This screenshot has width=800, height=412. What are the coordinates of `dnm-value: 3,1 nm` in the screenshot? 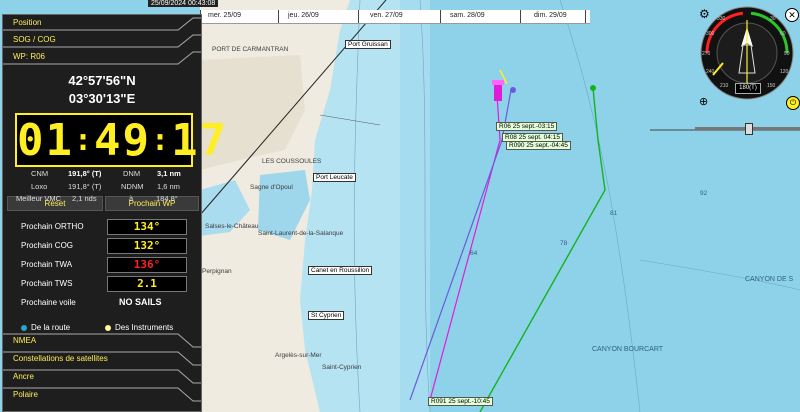 It's located at (169, 173).